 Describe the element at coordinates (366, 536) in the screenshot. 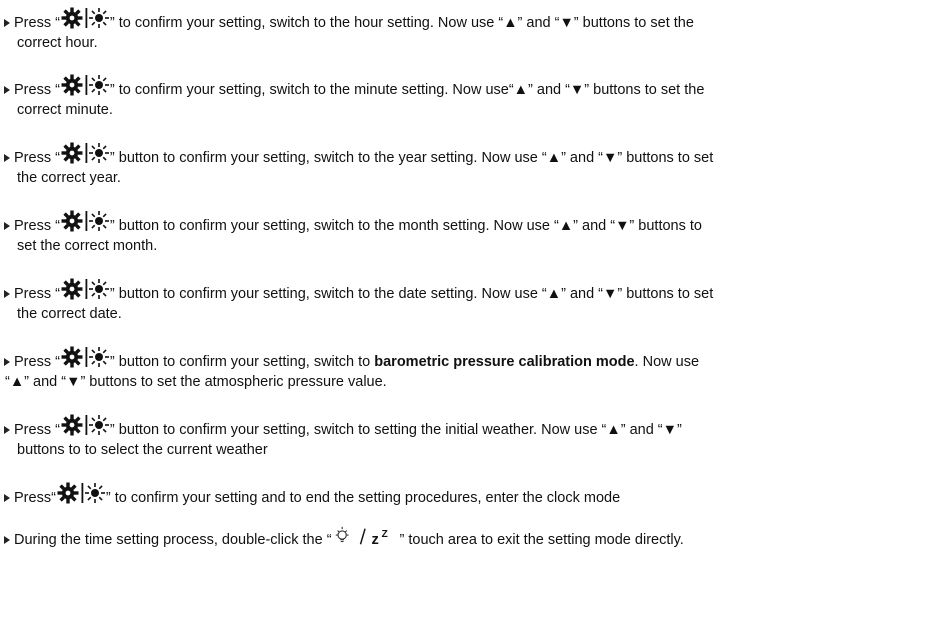

I see `light-snooze-touch-icon` at that location.